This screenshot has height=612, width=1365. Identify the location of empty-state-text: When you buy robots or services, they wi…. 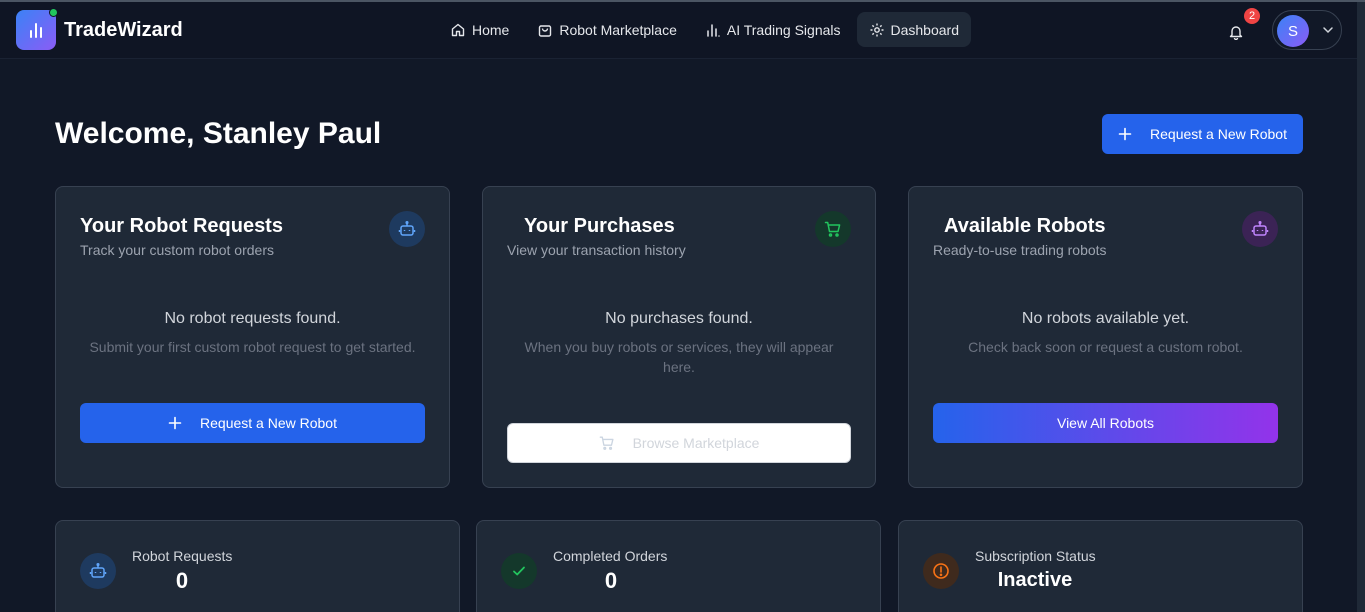
(679, 357).